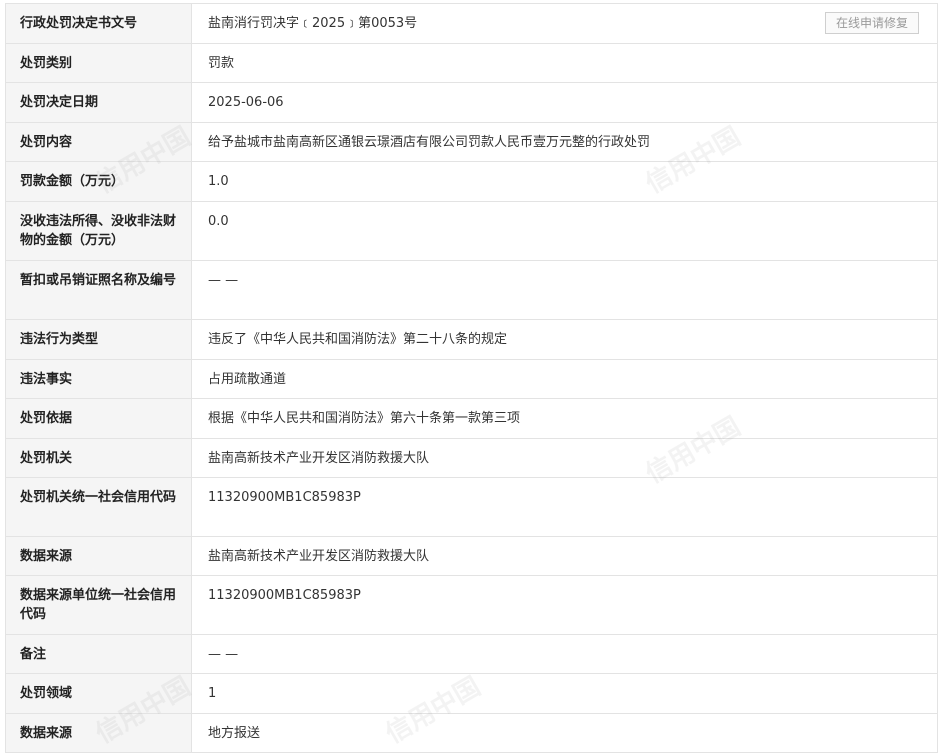 This screenshot has width=941, height=756. What do you see at coordinates (98, 693) in the screenshot?
I see `field-label: 处罚领域` at bounding box center [98, 693].